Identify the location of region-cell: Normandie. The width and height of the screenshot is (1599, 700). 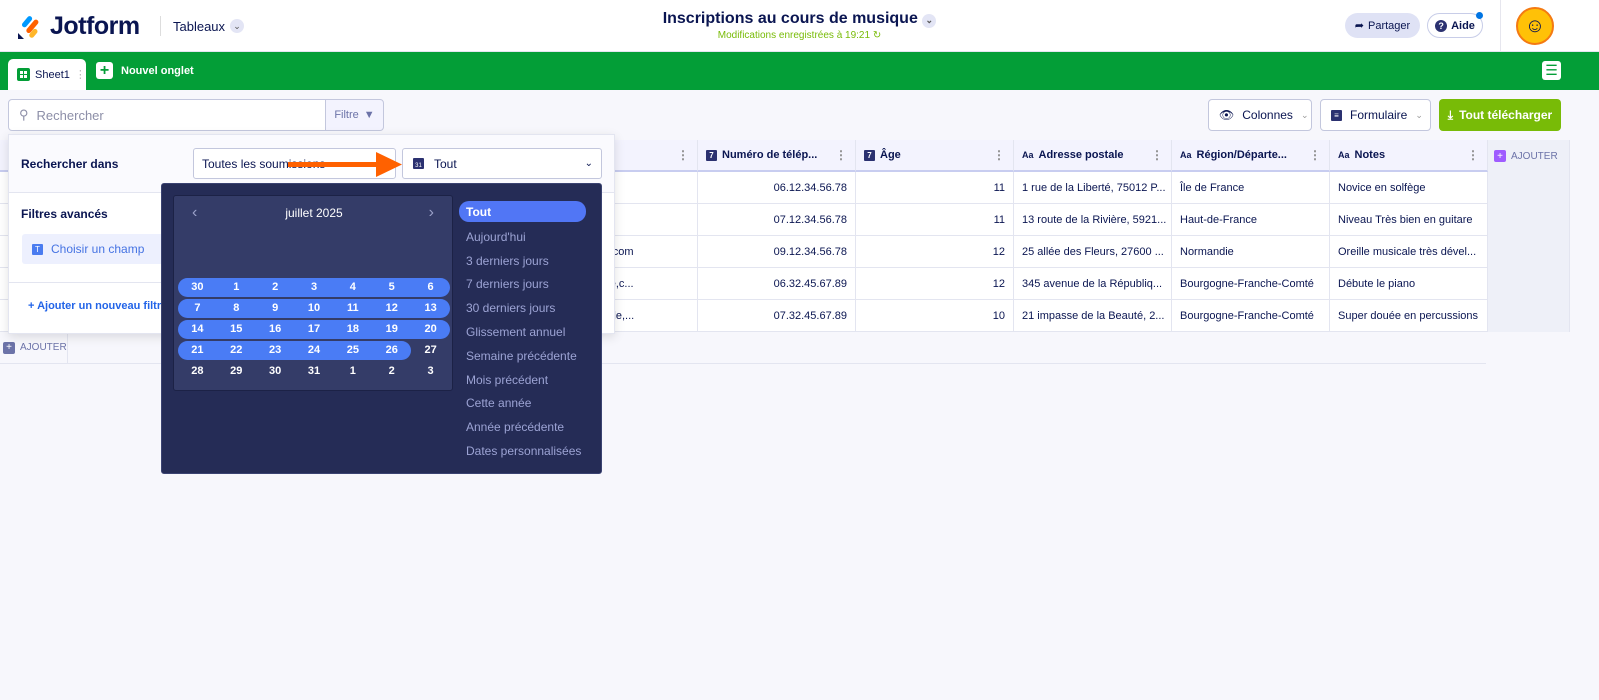
(1251, 252).